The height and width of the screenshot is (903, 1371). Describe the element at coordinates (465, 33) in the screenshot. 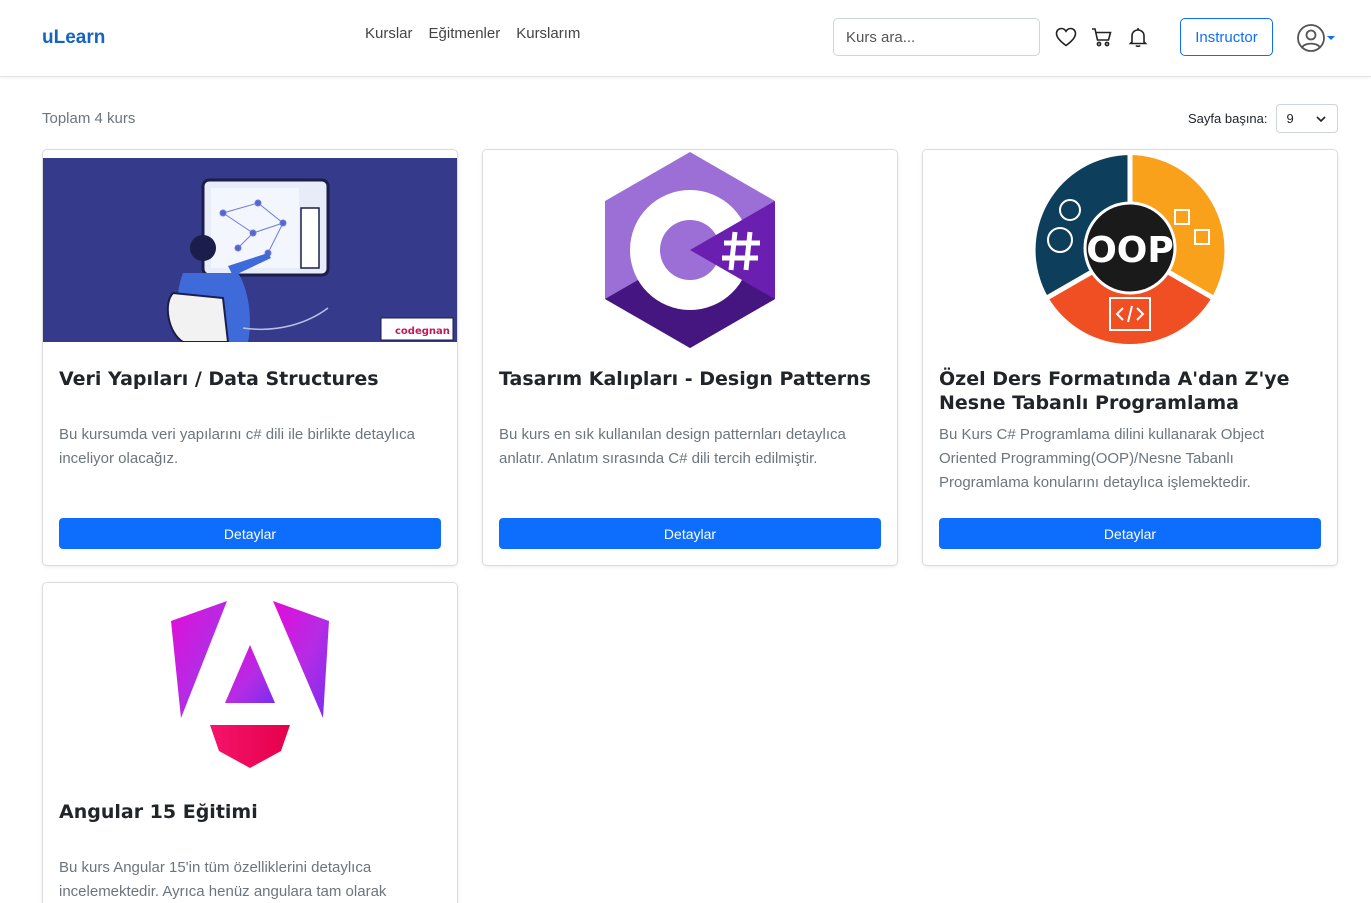

I see `nav-link-instructors: Eğitmenler` at that location.